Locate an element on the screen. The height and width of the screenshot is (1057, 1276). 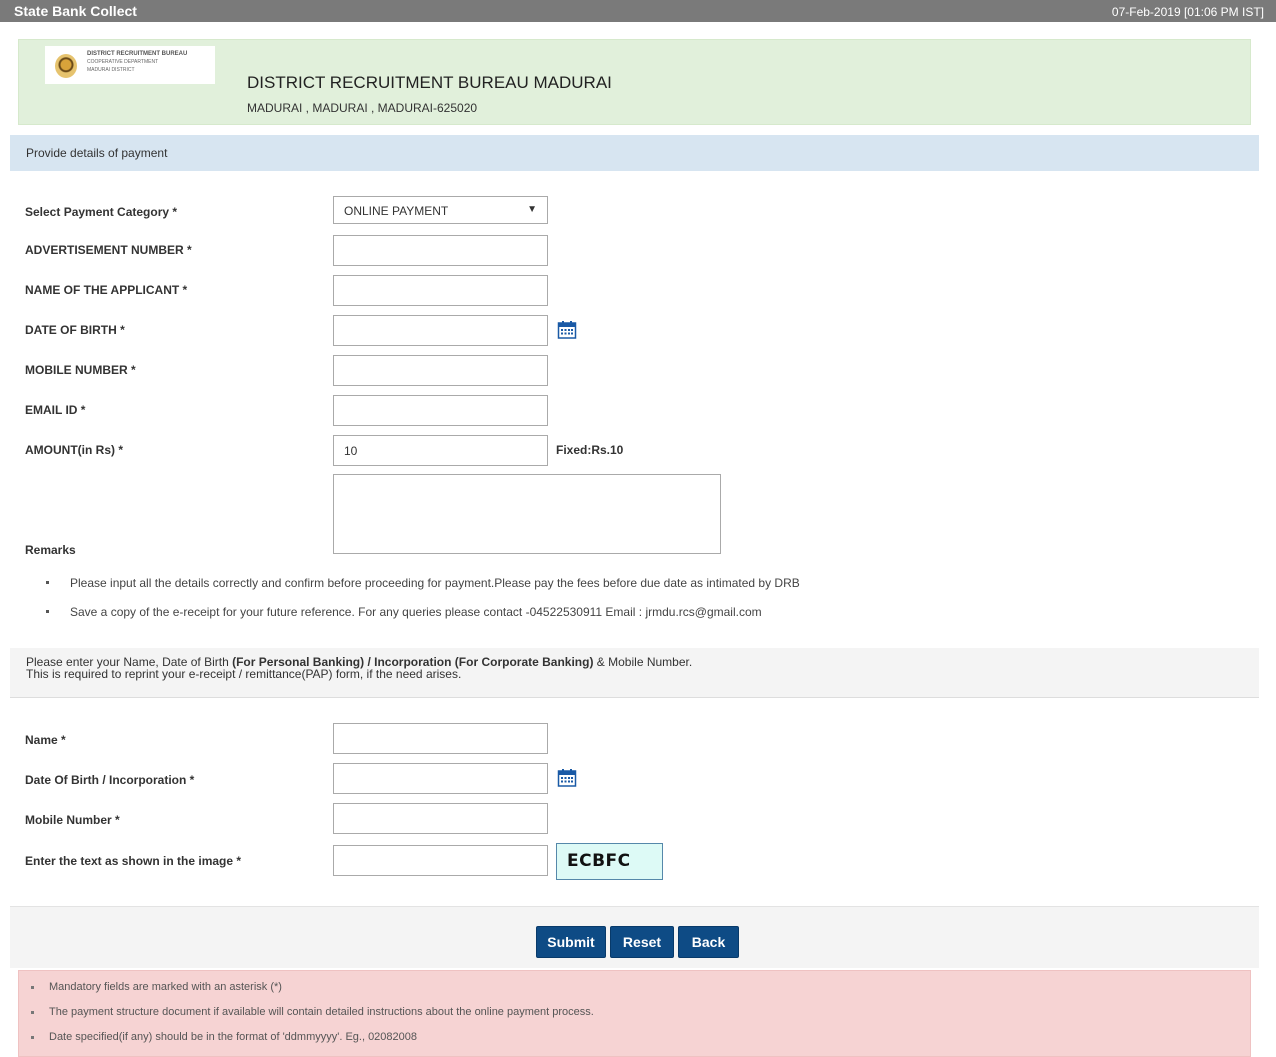
section-title: Provide details of payment is located at coordinates (634, 153).